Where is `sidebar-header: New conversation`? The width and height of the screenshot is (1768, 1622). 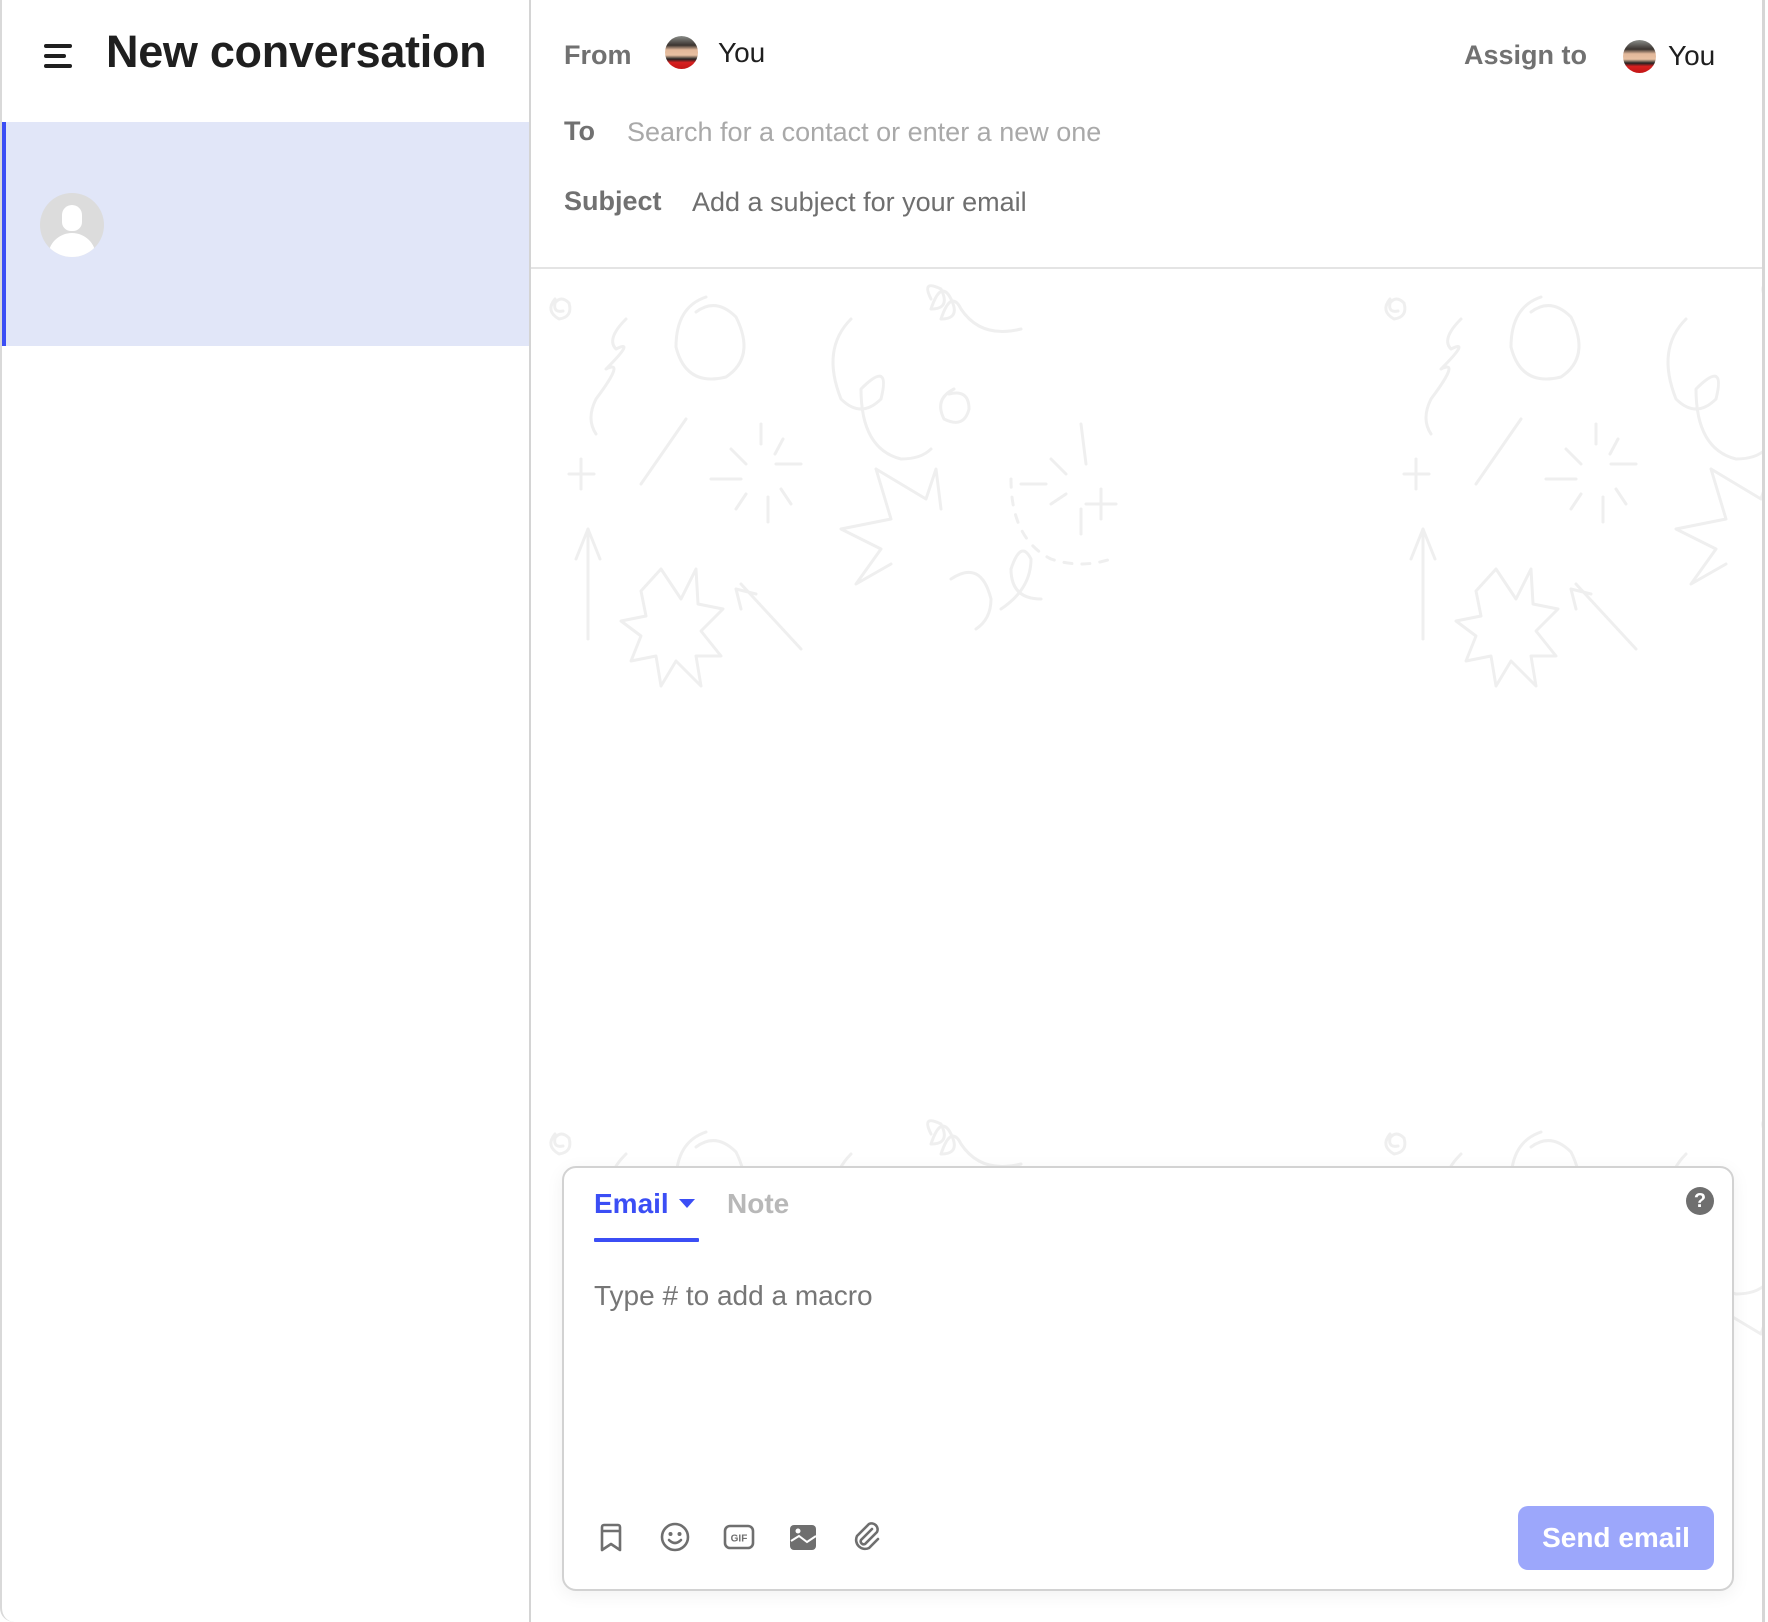
sidebar-header: New conversation is located at coordinates (265, 61).